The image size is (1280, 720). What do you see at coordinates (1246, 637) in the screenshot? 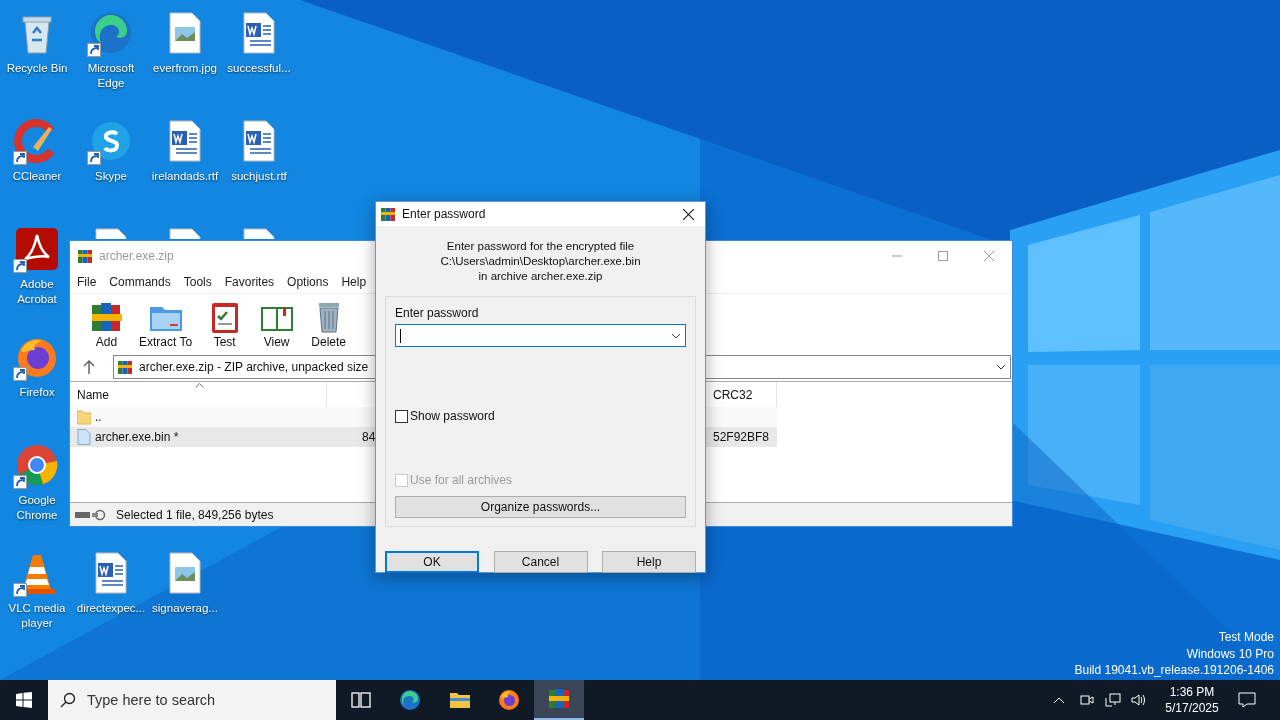
I see `system-notice: Test Mode` at bounding box center [1246, 637].